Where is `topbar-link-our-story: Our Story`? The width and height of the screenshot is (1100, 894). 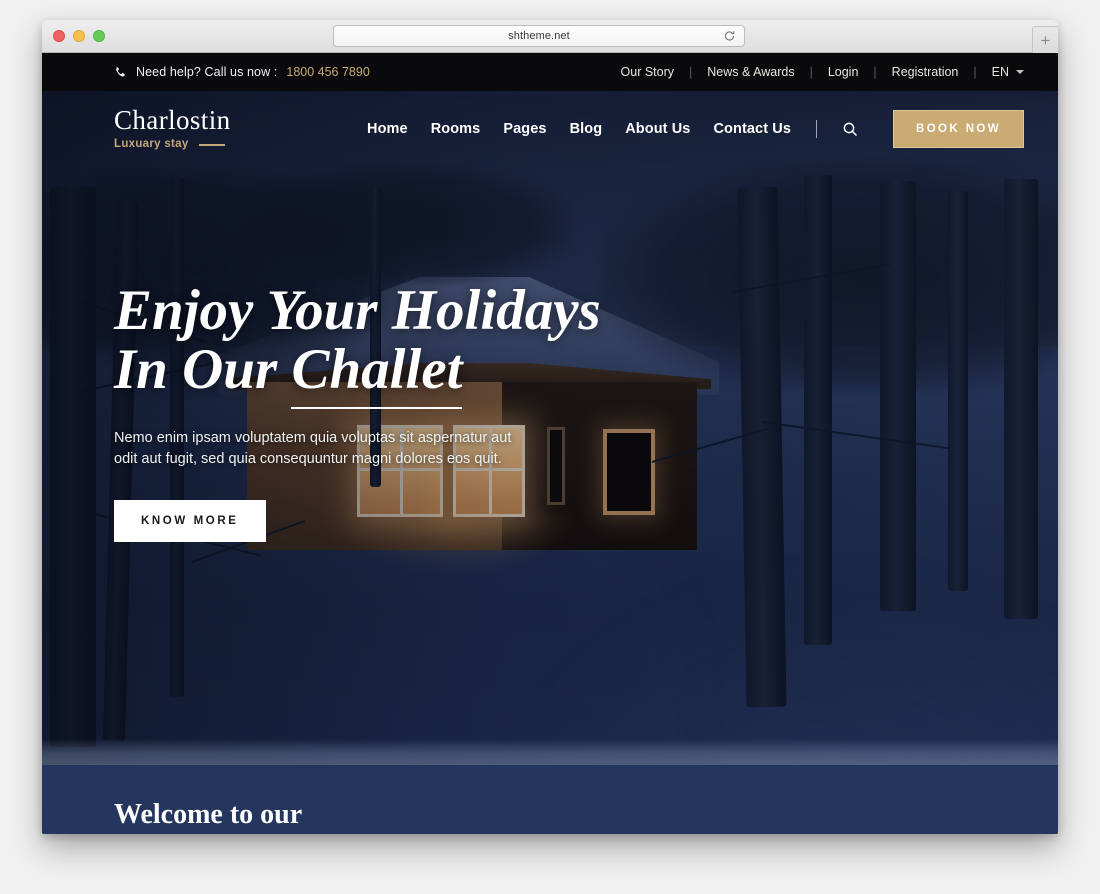 topbar-link-our-story: Our Story is located at coordinates (648, 72).